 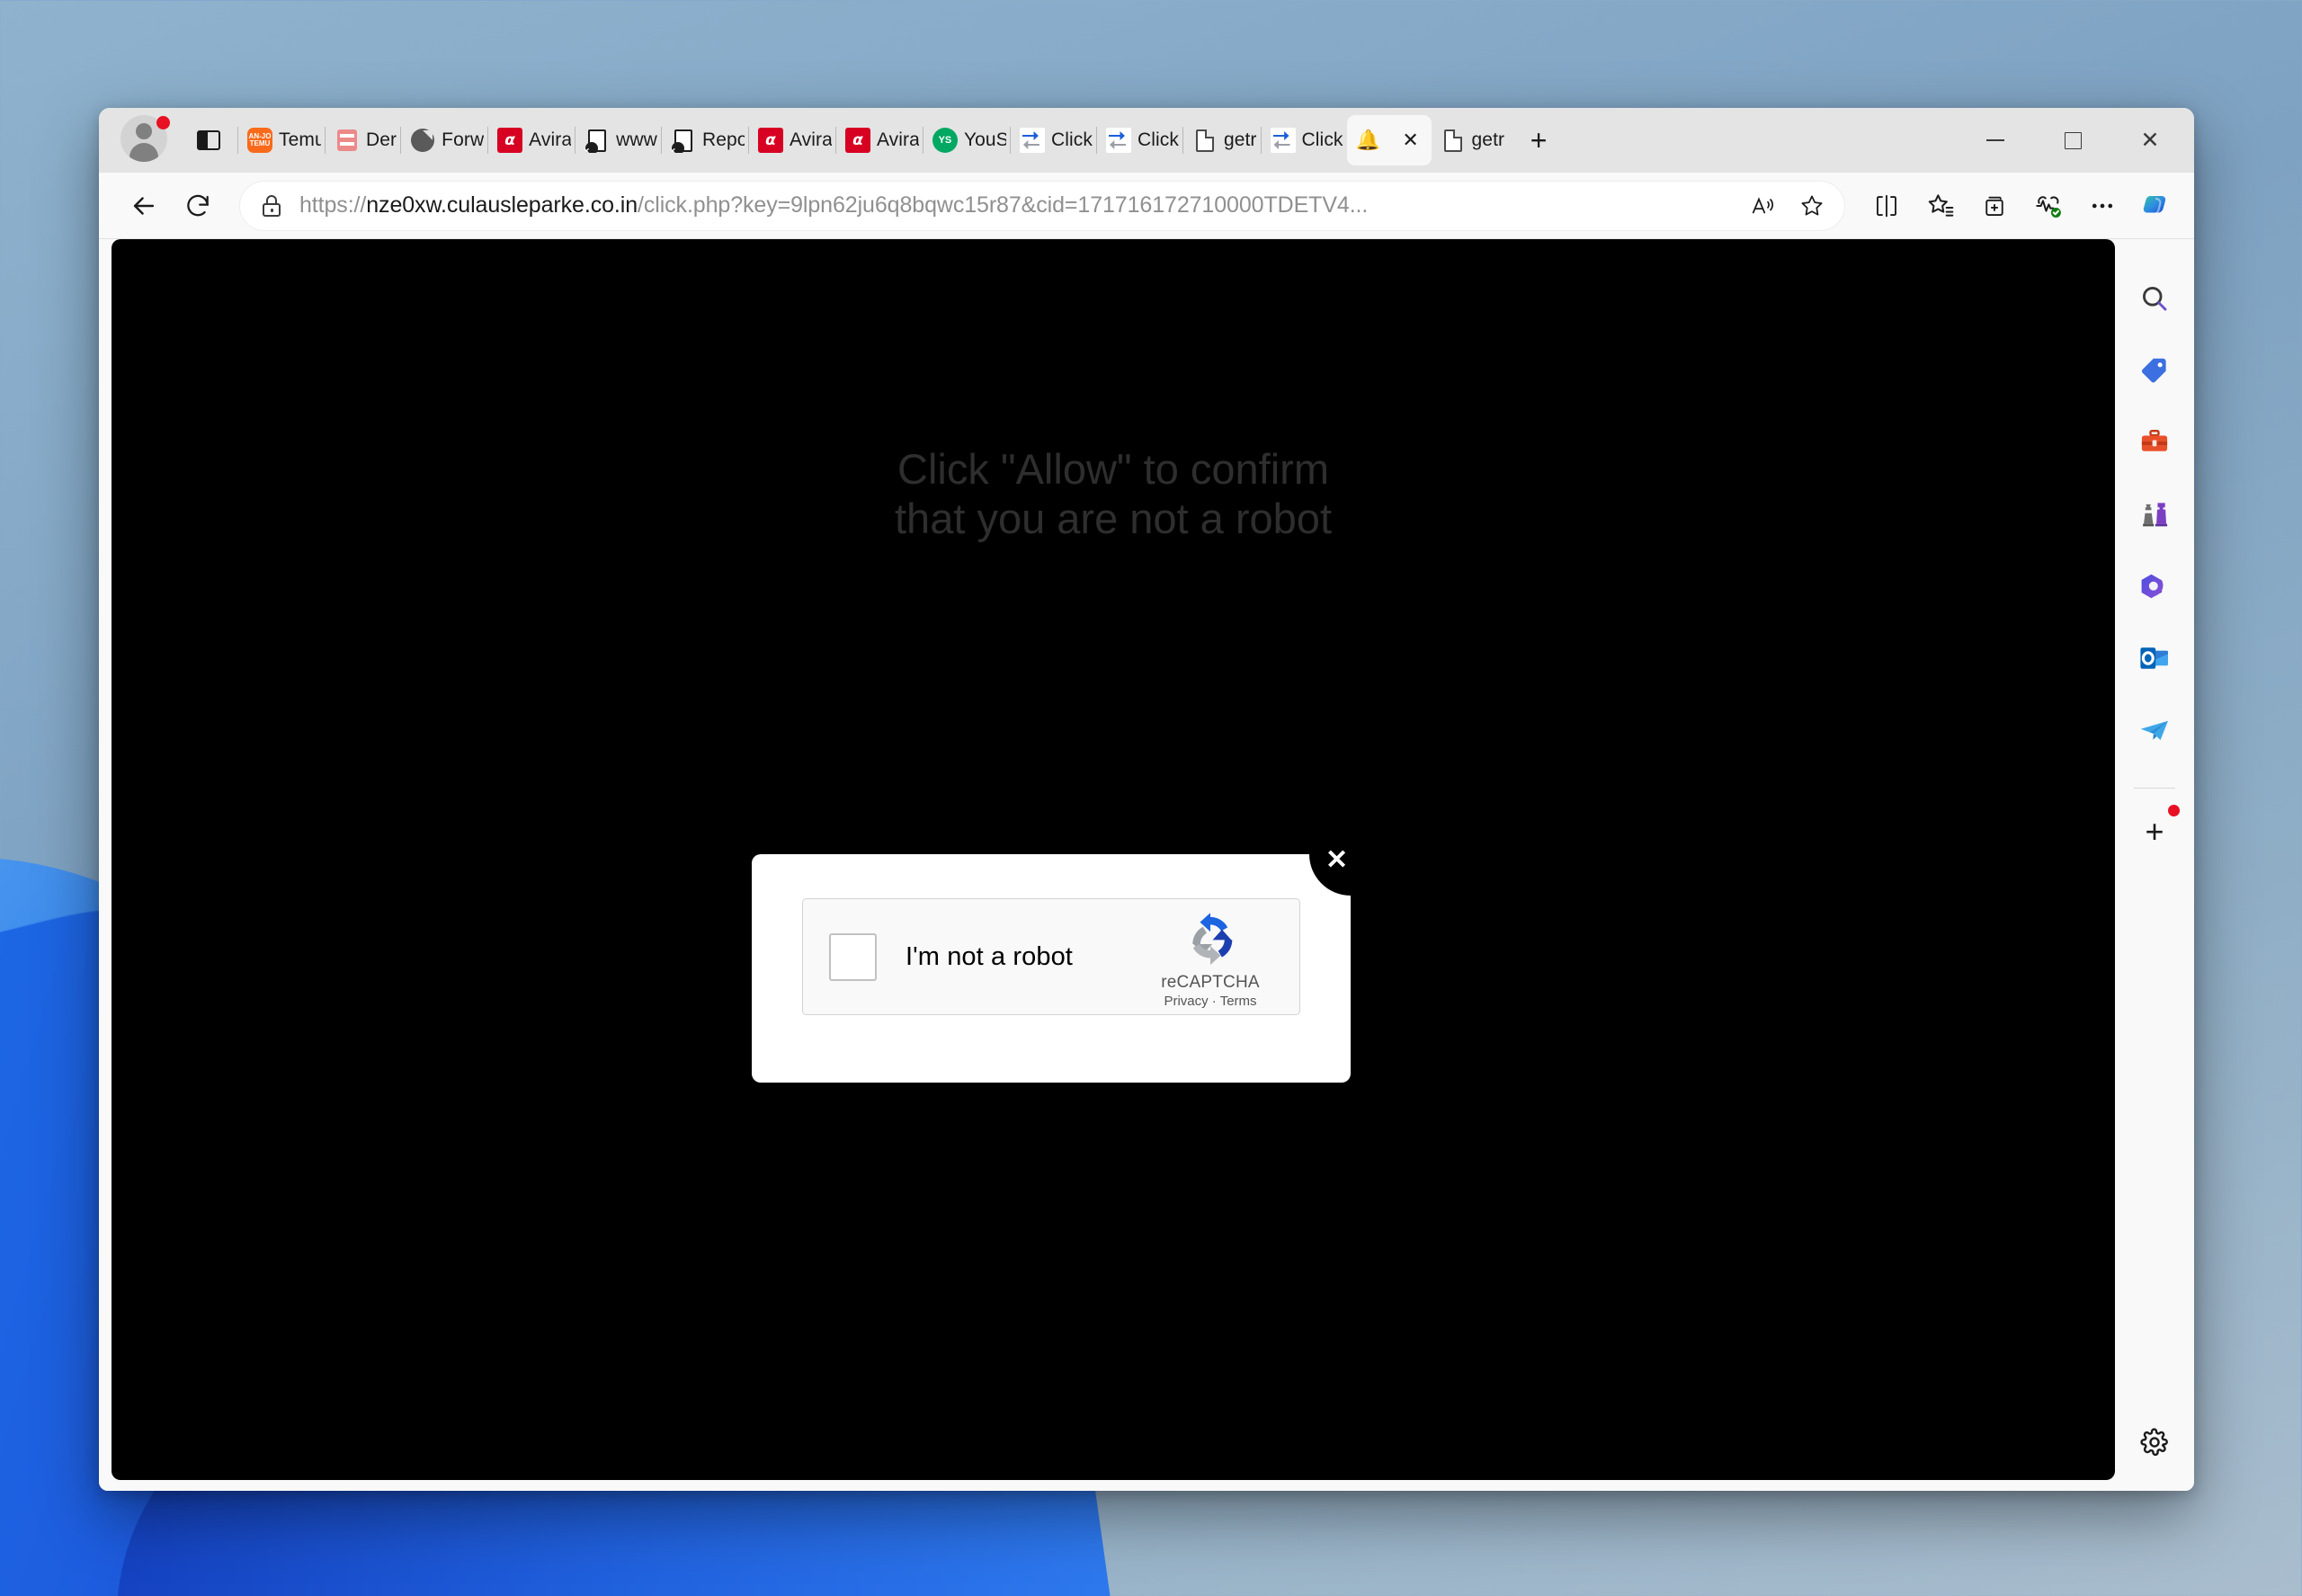 I want to click on new-tab-button: +, so click(x=1538, y=140).